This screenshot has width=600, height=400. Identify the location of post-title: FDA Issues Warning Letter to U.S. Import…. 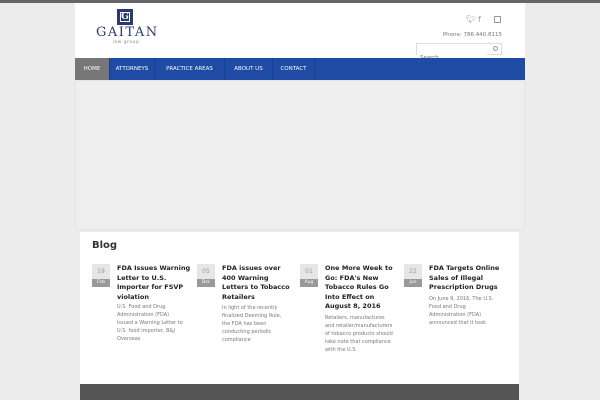
(154, 283).